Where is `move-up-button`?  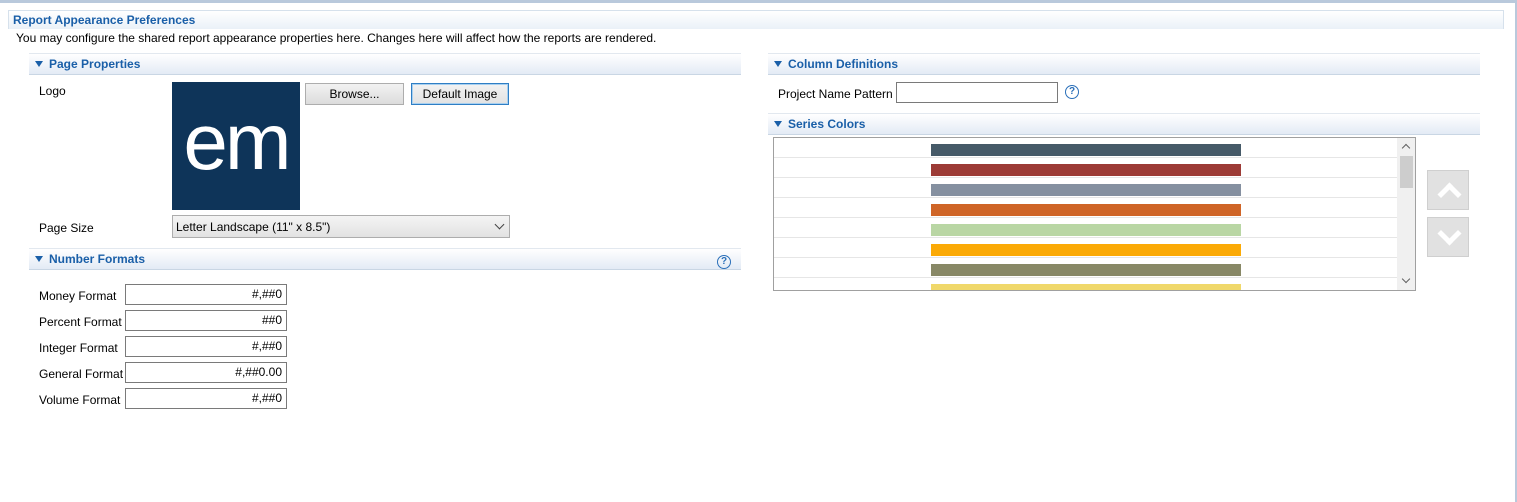
move-up-button is located at coordinates (1448, 190).